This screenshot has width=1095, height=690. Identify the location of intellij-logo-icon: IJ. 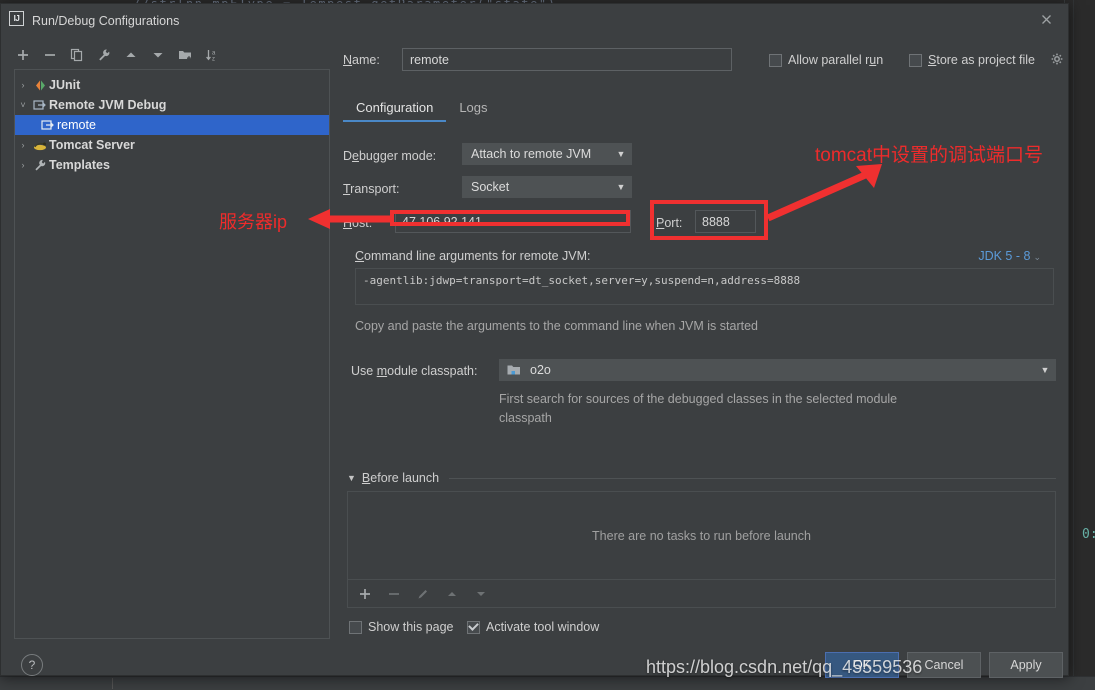
(16, 18).